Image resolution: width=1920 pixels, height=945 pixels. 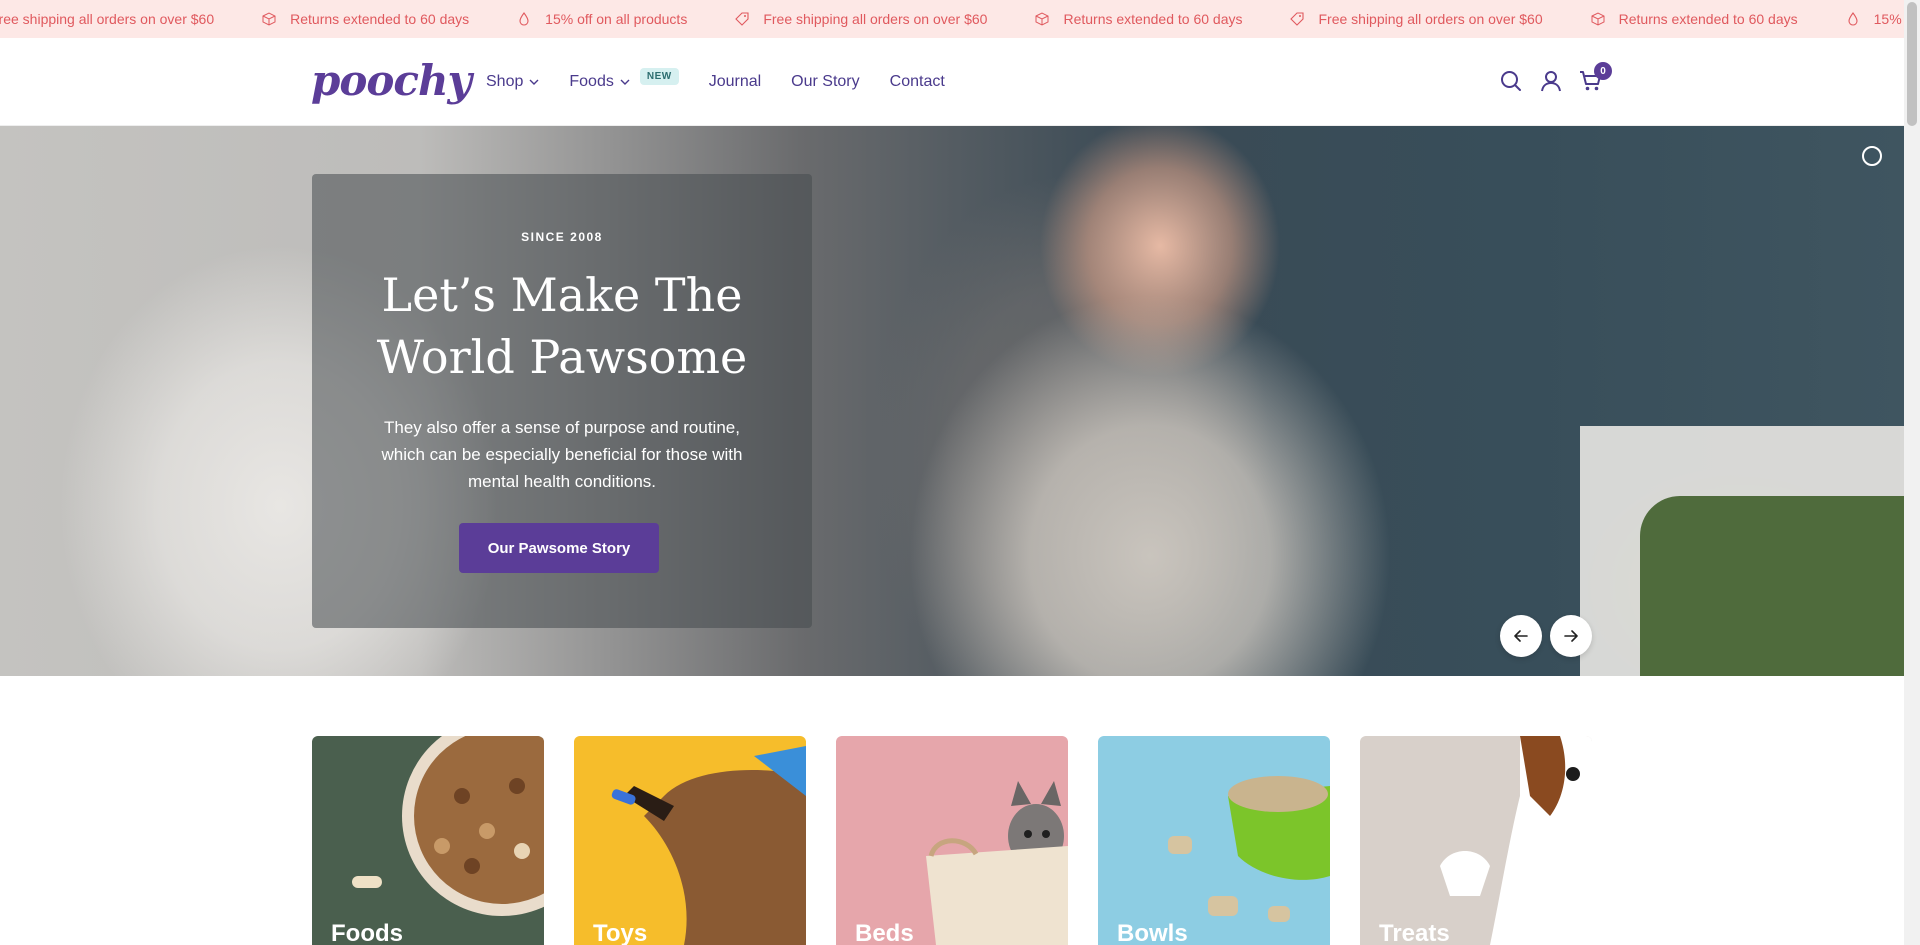 What do you see at coordinates (367, 932) in the screenshot?
I see `category-label: Foods` at bounding box center [367, 932].